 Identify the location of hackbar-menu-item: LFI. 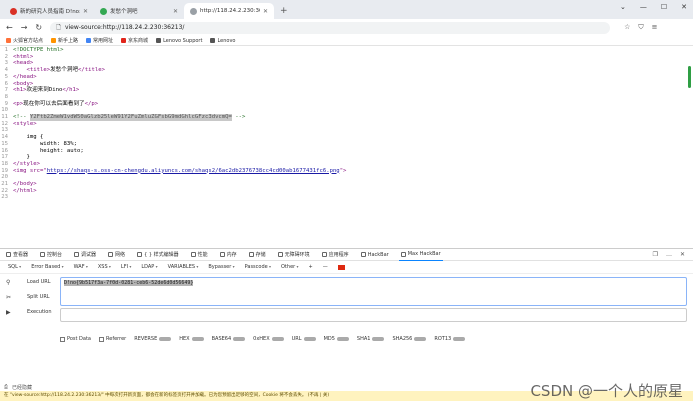
(126, 267).